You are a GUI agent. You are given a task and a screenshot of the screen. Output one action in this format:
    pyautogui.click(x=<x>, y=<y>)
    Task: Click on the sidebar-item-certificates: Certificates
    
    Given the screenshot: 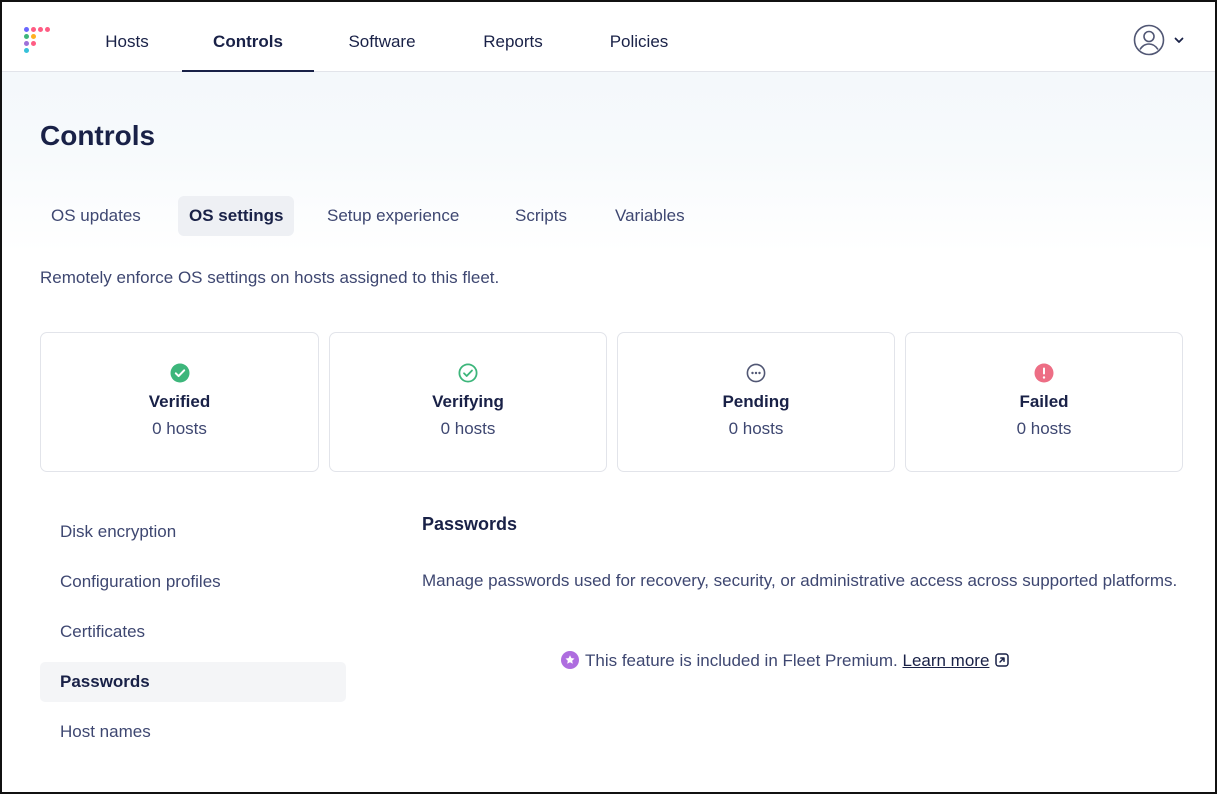 What is the action you would take?
    pyautogui.click(x=193, y=632)
    